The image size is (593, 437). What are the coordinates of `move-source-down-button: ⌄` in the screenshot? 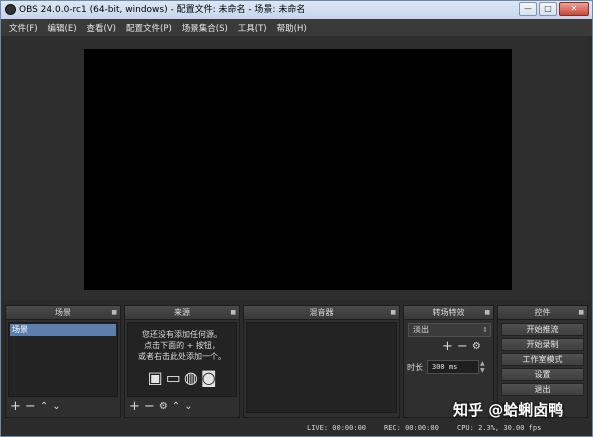 It's located at (188, 407).